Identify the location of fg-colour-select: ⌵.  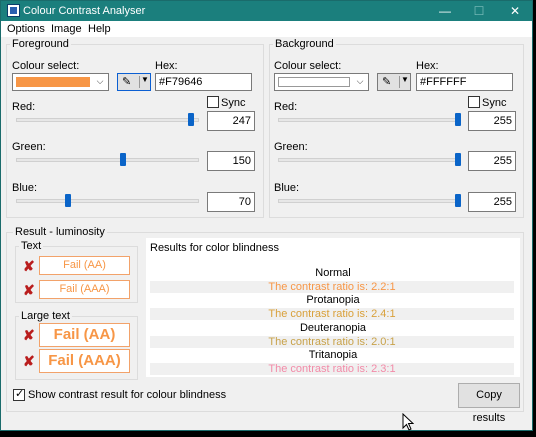
(60, 82).